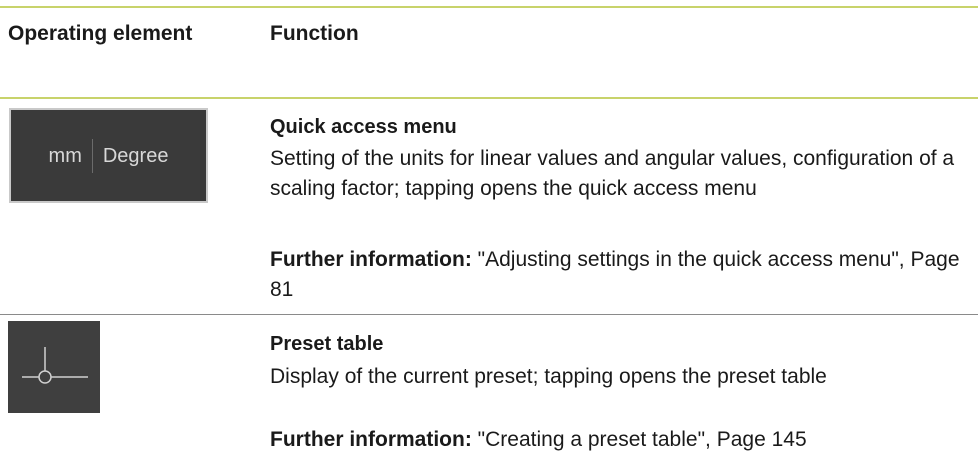 Image resolution: width=978 pixels, height=459 pixels. I want to click on unit-linear-label: mm, so click(65, 155).